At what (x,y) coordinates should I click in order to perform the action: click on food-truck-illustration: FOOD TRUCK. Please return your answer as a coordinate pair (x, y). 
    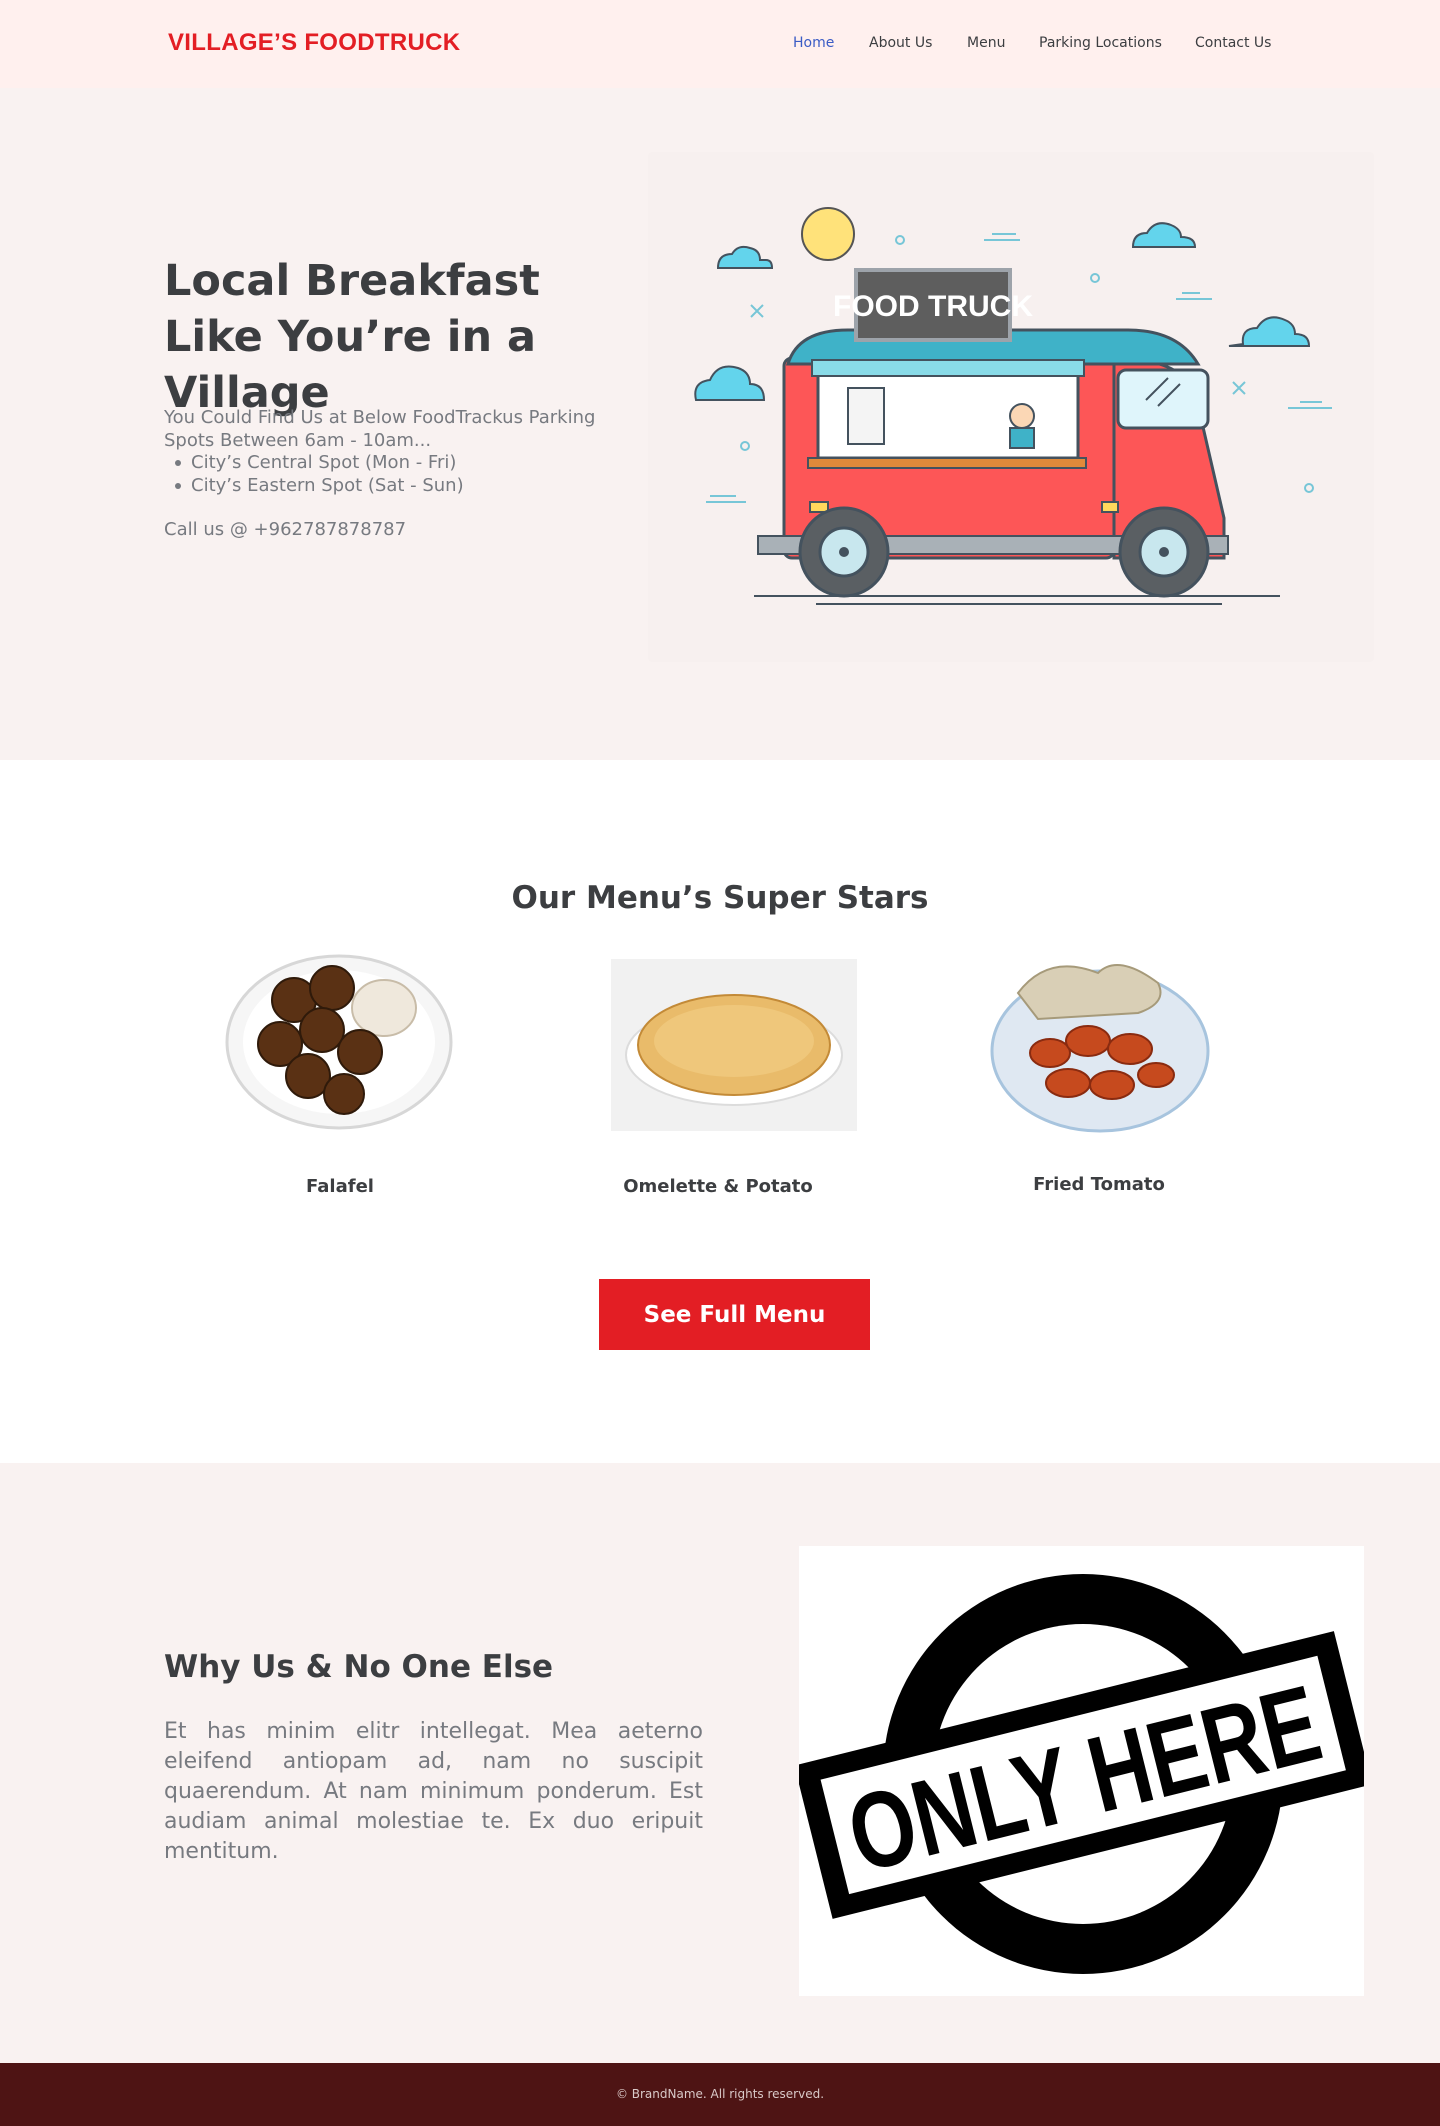
    Looking at the image, I should click on (1011, 407).